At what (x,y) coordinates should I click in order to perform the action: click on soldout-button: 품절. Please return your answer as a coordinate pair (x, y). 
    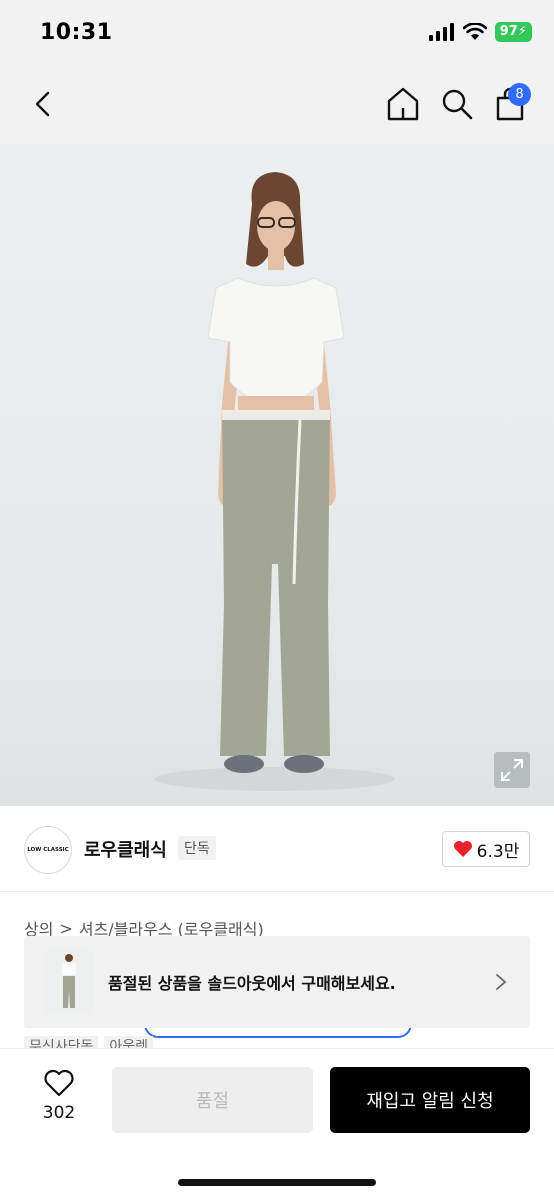
    Looking at the image, I should click on (212, 1100).